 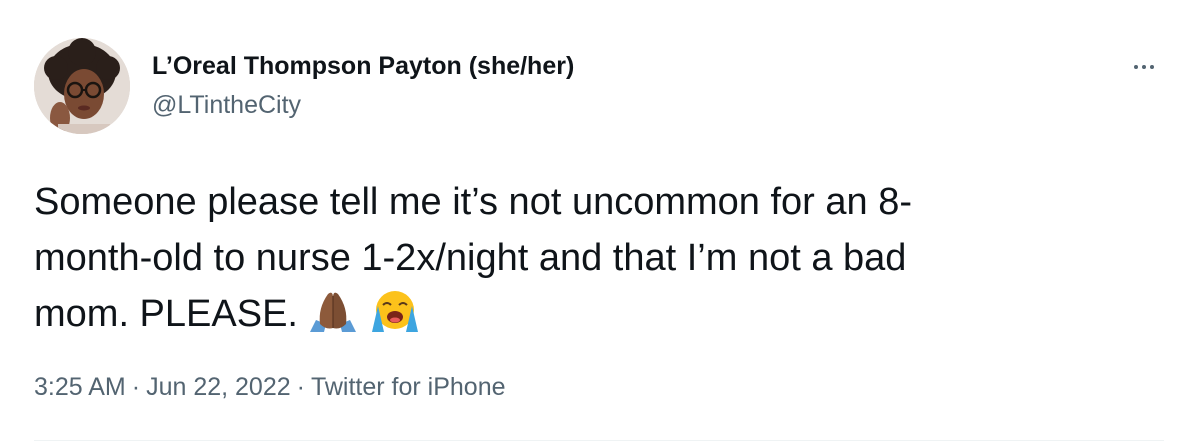 I want to click on tweet-source: Twitter for iPhone, so click(x=408, y=387).